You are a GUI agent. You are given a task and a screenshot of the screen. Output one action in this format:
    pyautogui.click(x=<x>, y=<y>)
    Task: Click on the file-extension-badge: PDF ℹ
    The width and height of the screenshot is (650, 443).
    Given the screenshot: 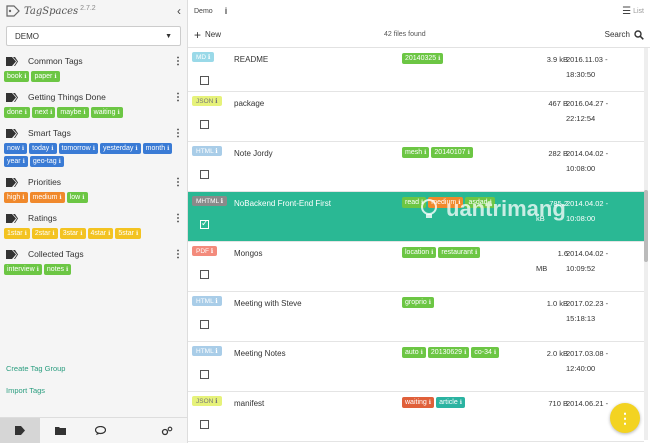 What is the action you would take?
    pyautogui.click(x=205, y=251)
    